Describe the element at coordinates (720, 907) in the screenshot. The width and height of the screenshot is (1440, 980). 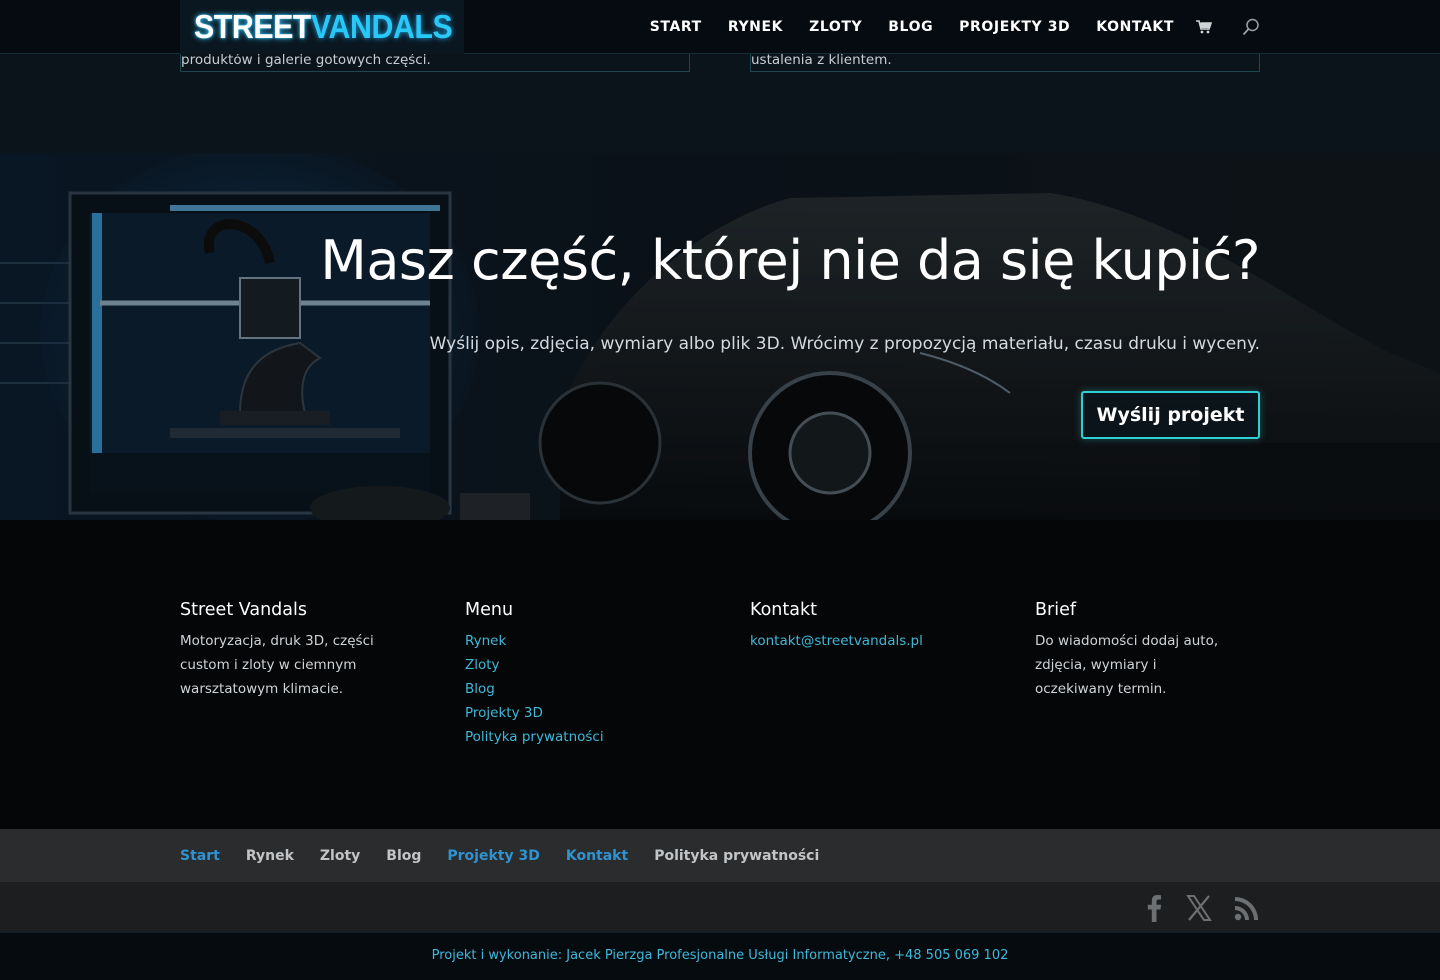
I see `social-bar` at that location.